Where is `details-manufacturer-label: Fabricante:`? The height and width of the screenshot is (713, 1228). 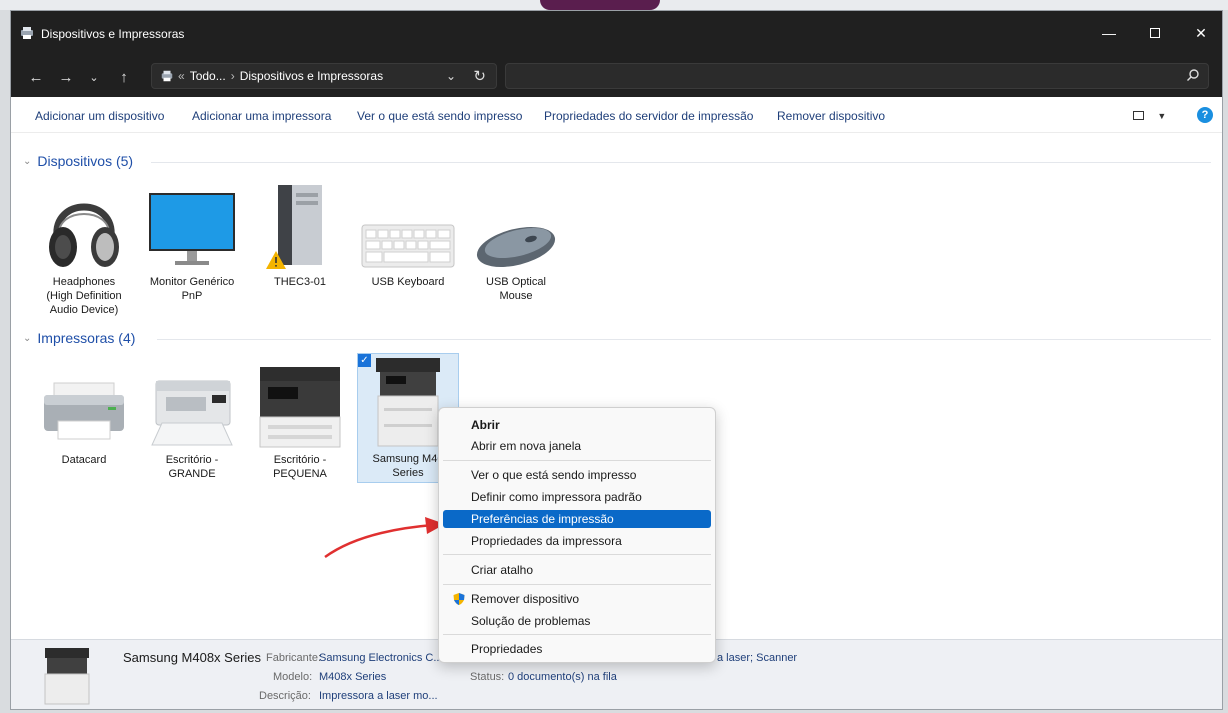 details-manufacturer-label: Fabricante: is located at coordinates (294, 658).